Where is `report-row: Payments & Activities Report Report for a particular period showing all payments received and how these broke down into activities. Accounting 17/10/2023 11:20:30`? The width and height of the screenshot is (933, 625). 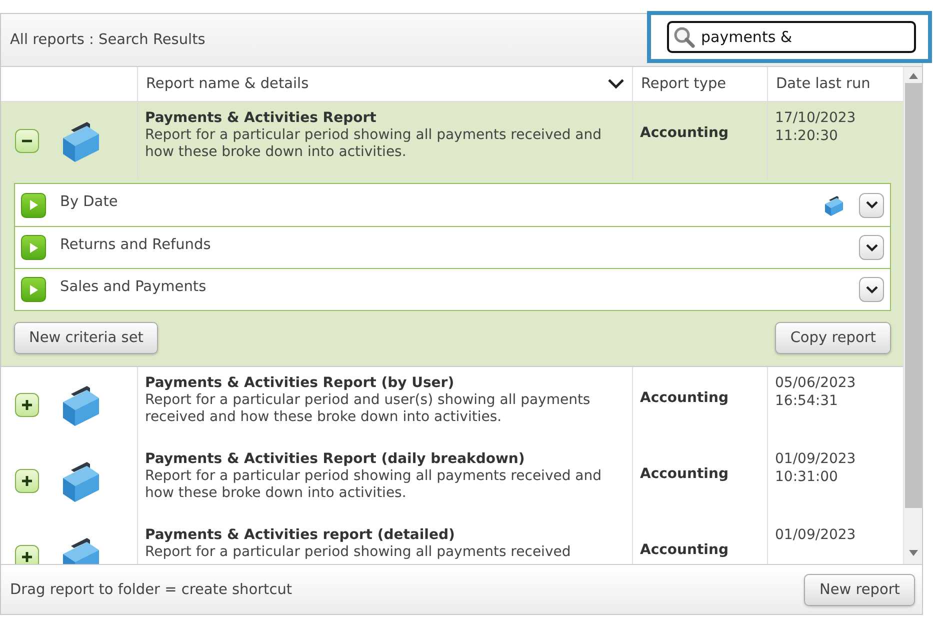
report-row: Payments & Activities Report Report for a particular period showing all payments received and how these broke down into activities. Accounting 17/10/2023 11:20:30 is located at coordinates (452, 140).